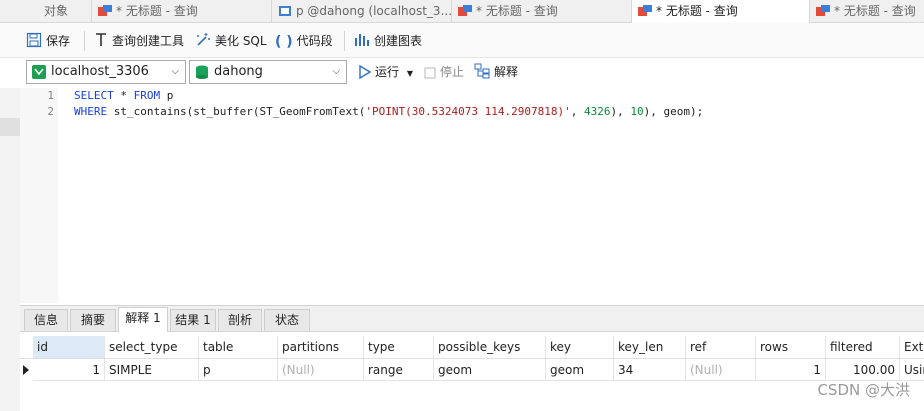  Describe the element at coordinates (321, 347) in the screenshot. I see `column-header-partitions: partitions` at that location.